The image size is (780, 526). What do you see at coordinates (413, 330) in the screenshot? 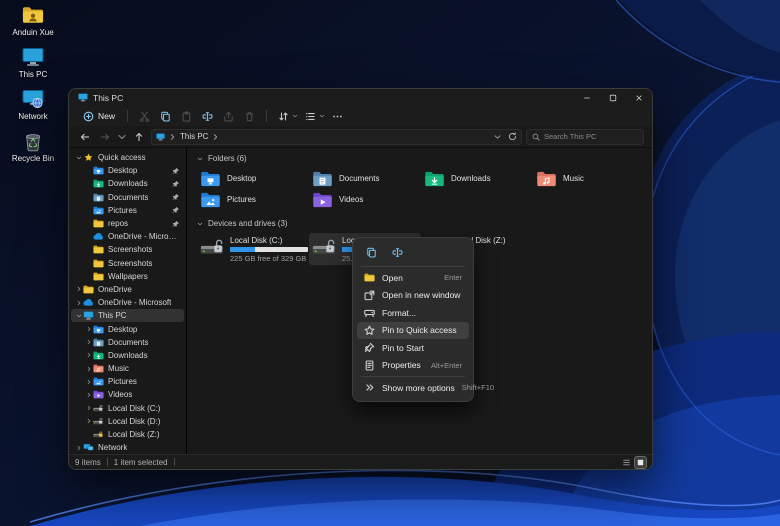
I see `menu-item-pin-to-quick-access: Pin to Quick access` at bounding box center [413, 330].